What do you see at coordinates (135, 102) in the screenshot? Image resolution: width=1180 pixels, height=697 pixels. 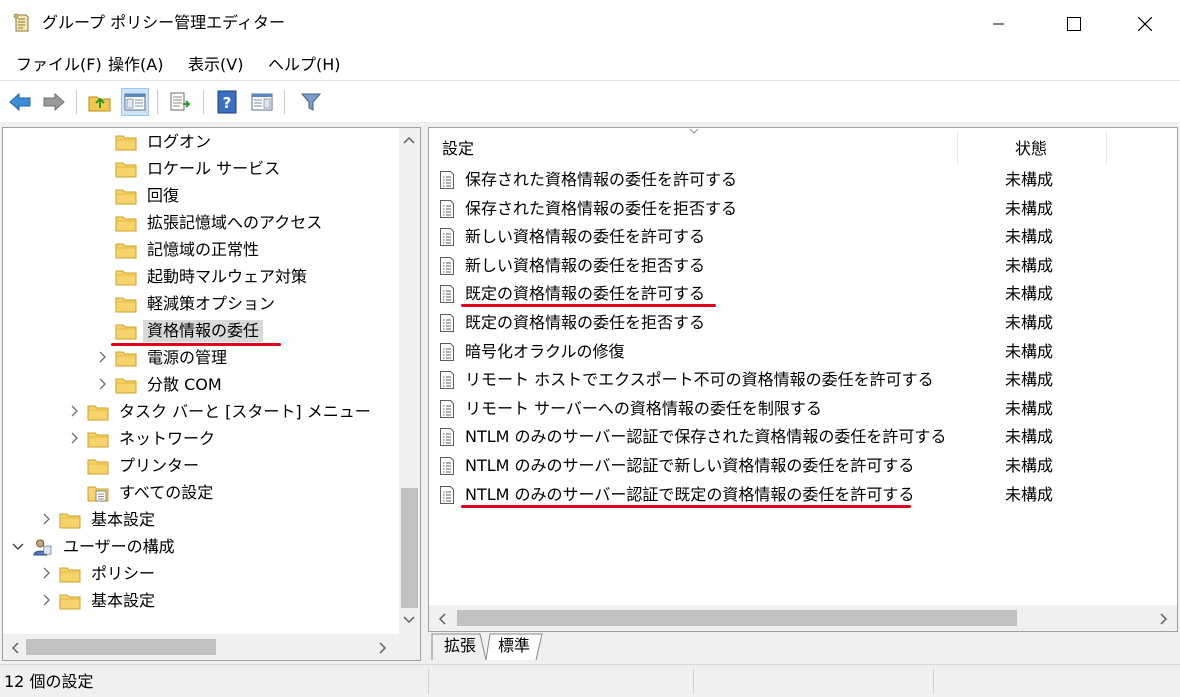 I see `show-hide-tree-button` at bounding box center [135, 102].